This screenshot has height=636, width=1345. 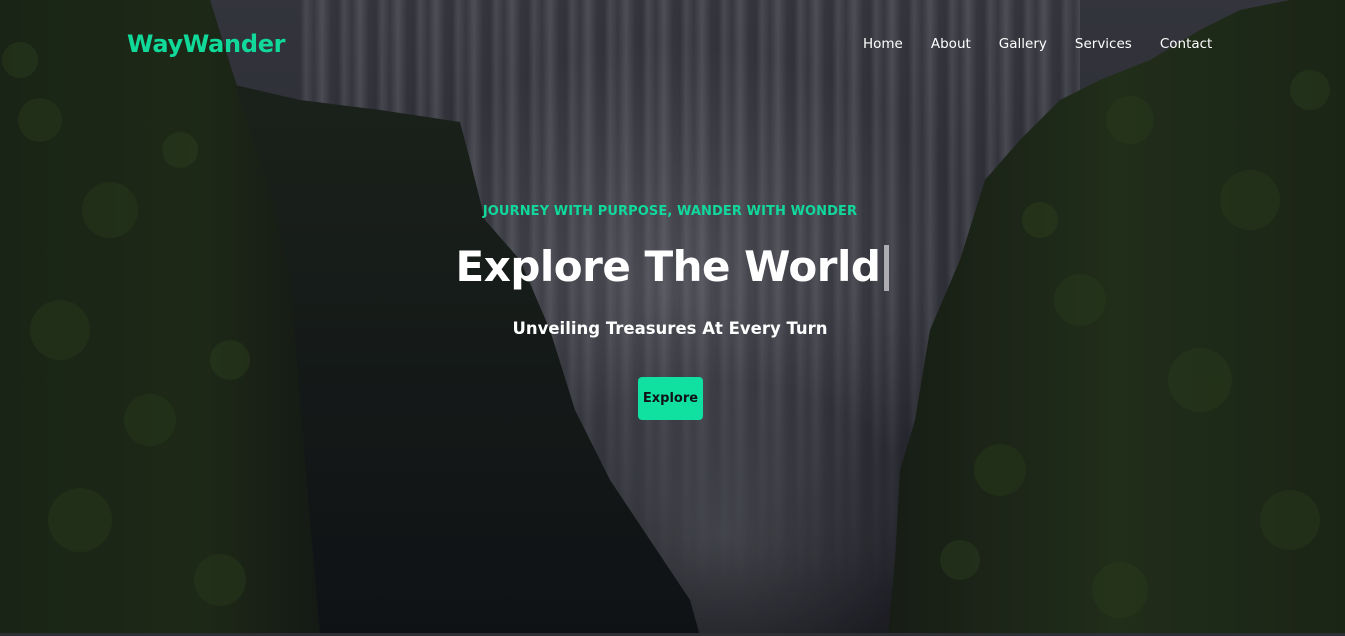 I want to click on nav-link-services: Services, so click(x=1103, y=44).